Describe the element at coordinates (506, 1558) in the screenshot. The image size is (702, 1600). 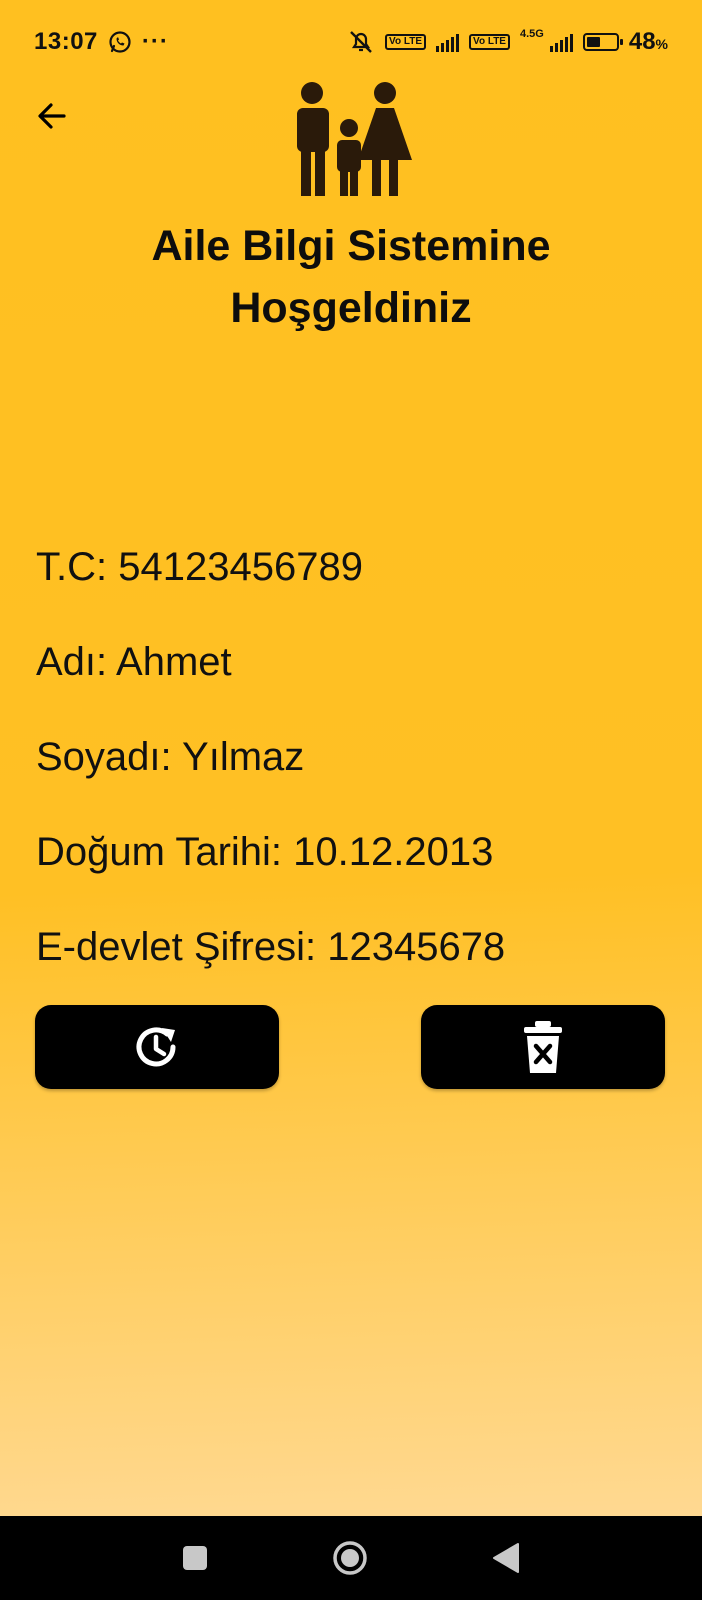
I see `triangle-back-icon` at that location.